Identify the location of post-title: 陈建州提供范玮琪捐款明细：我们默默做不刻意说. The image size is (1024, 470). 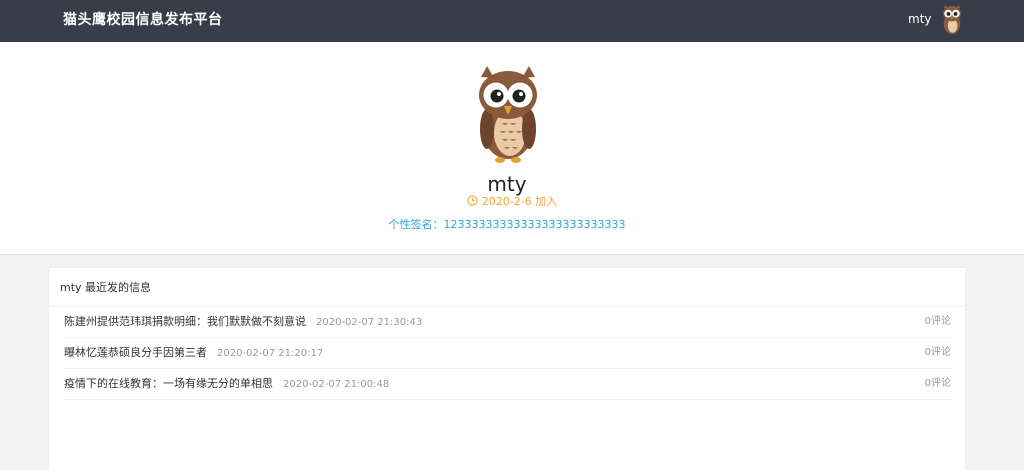
(185, 321).